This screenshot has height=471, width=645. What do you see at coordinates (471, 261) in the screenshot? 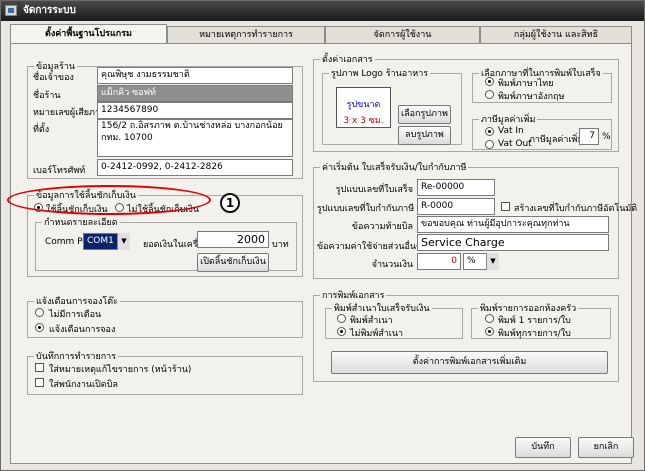
I see `charge-unit-value: %` at bounding box center [471, 261].